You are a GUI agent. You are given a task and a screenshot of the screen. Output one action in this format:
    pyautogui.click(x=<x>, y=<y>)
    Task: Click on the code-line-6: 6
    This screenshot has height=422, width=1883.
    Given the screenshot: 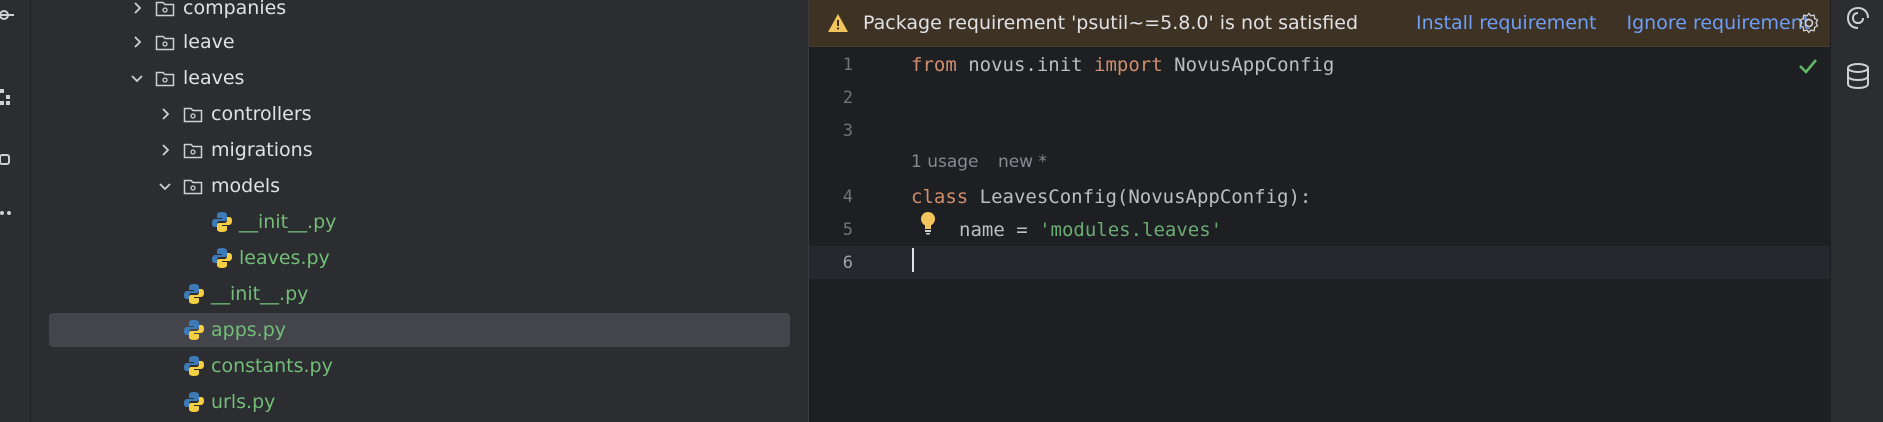 What is the action you would take?
    pyautogui.click(x=1319, y=262)
    